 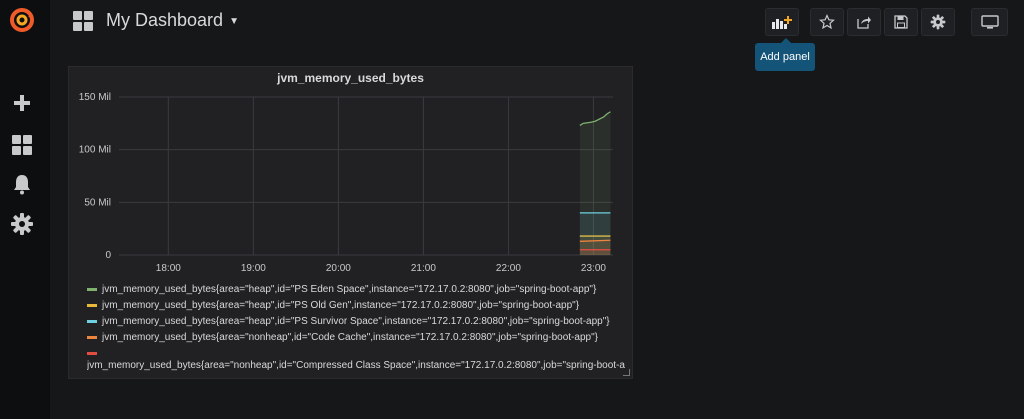 I want to click on alerting-button, so click(x=22, y=184).